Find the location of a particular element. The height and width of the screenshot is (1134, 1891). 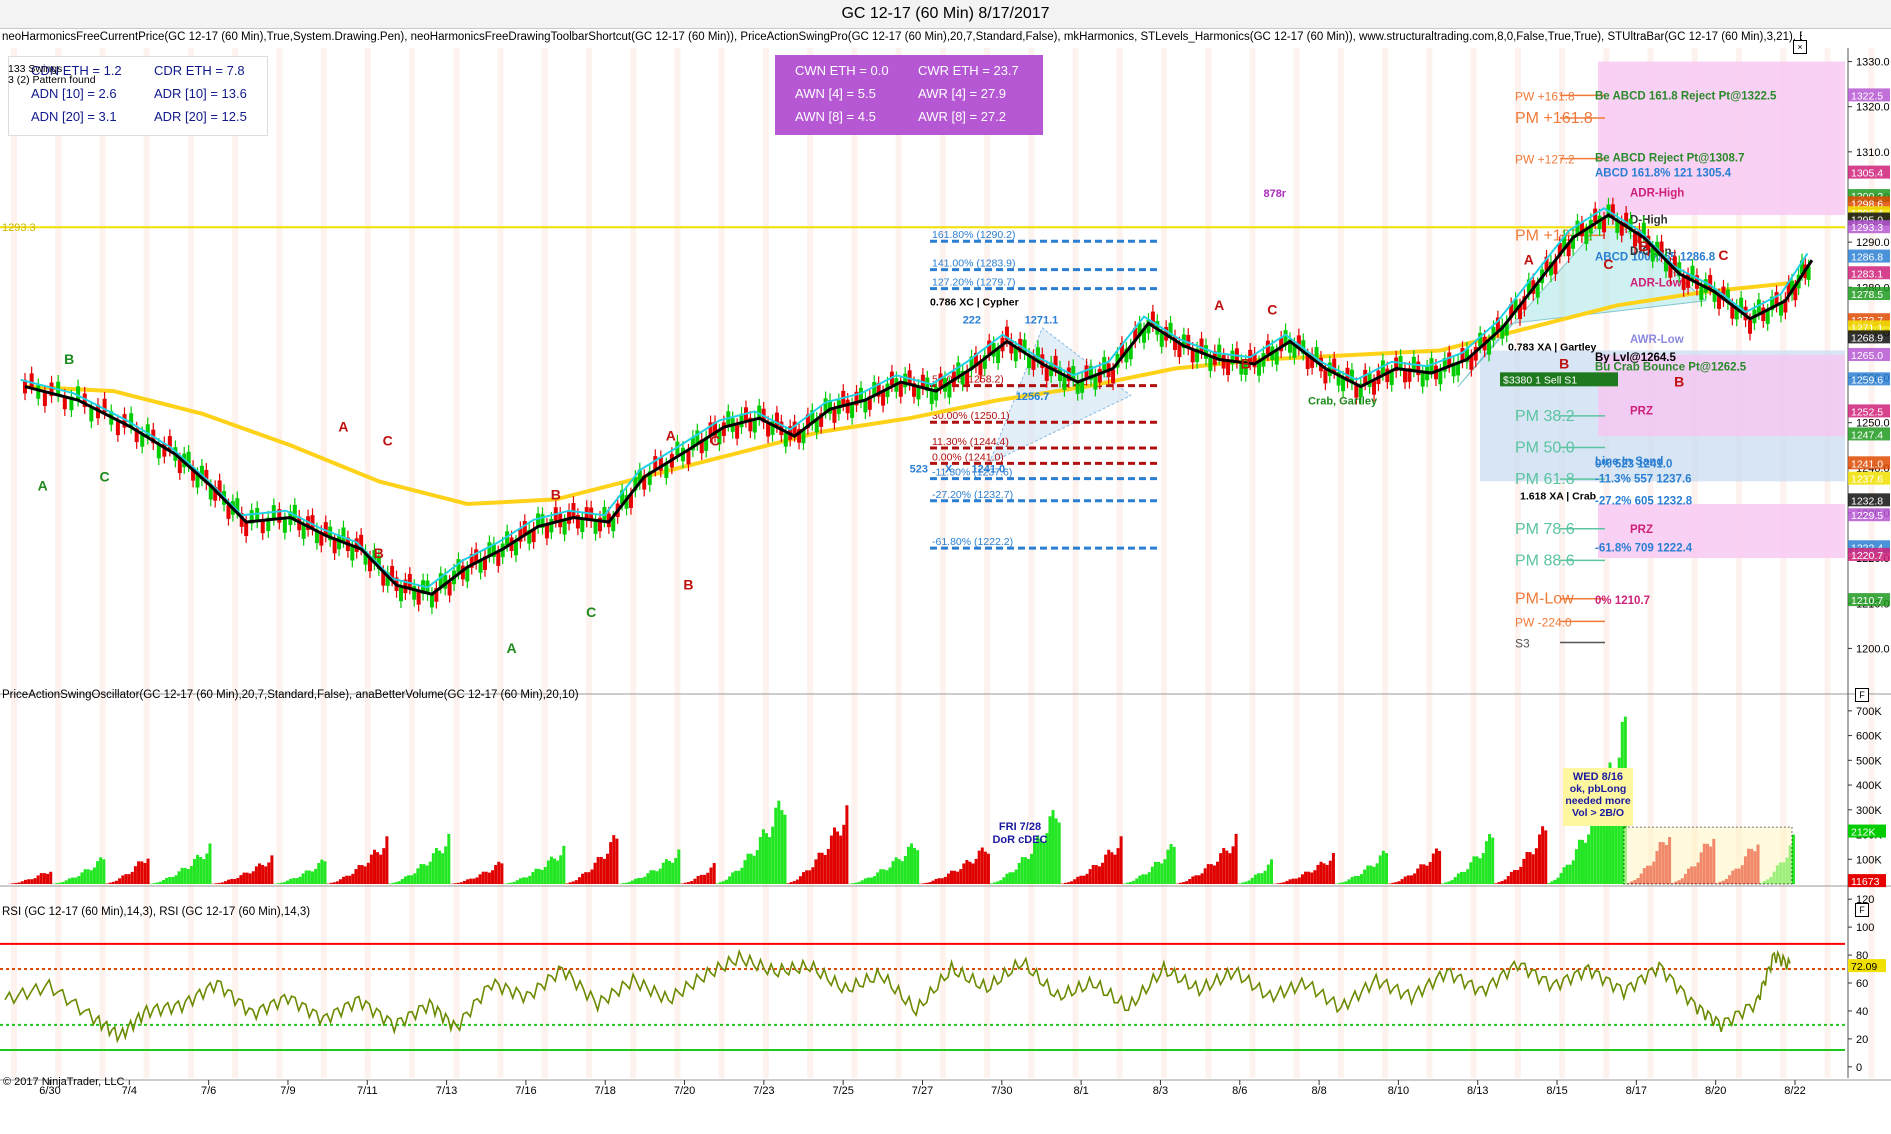

level-annotation: AWR-Low is located at coordinates (1657, 340).